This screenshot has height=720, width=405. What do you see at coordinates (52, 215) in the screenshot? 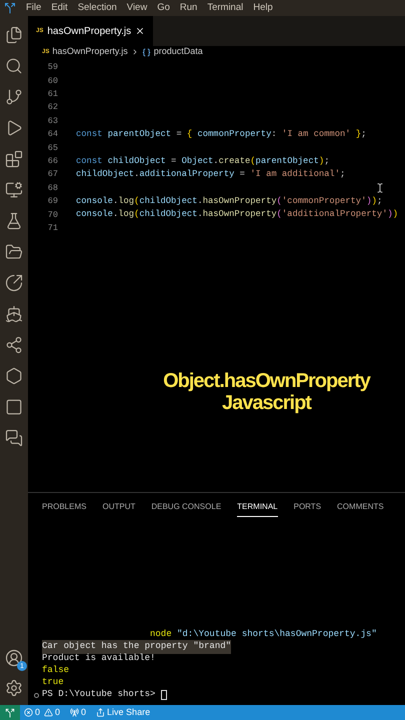
I see `line-number: 70` at bounding box center [52, 215].